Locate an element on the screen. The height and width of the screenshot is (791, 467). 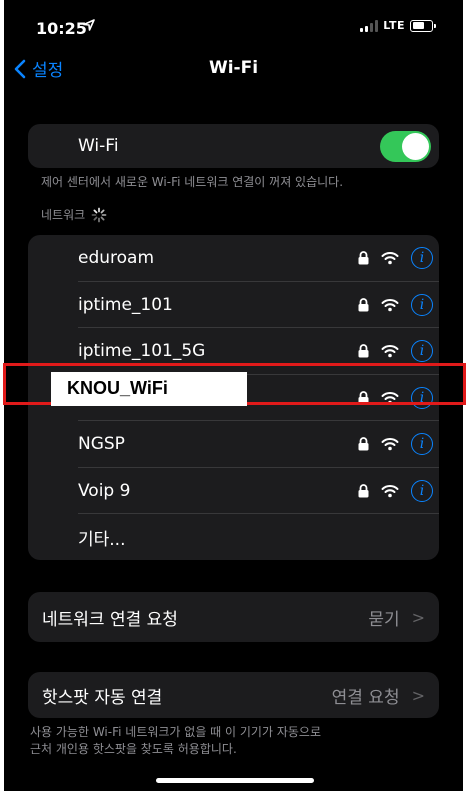
auto-hotspot-value-text: 연결 요청 is located at coordinates (365, 697).